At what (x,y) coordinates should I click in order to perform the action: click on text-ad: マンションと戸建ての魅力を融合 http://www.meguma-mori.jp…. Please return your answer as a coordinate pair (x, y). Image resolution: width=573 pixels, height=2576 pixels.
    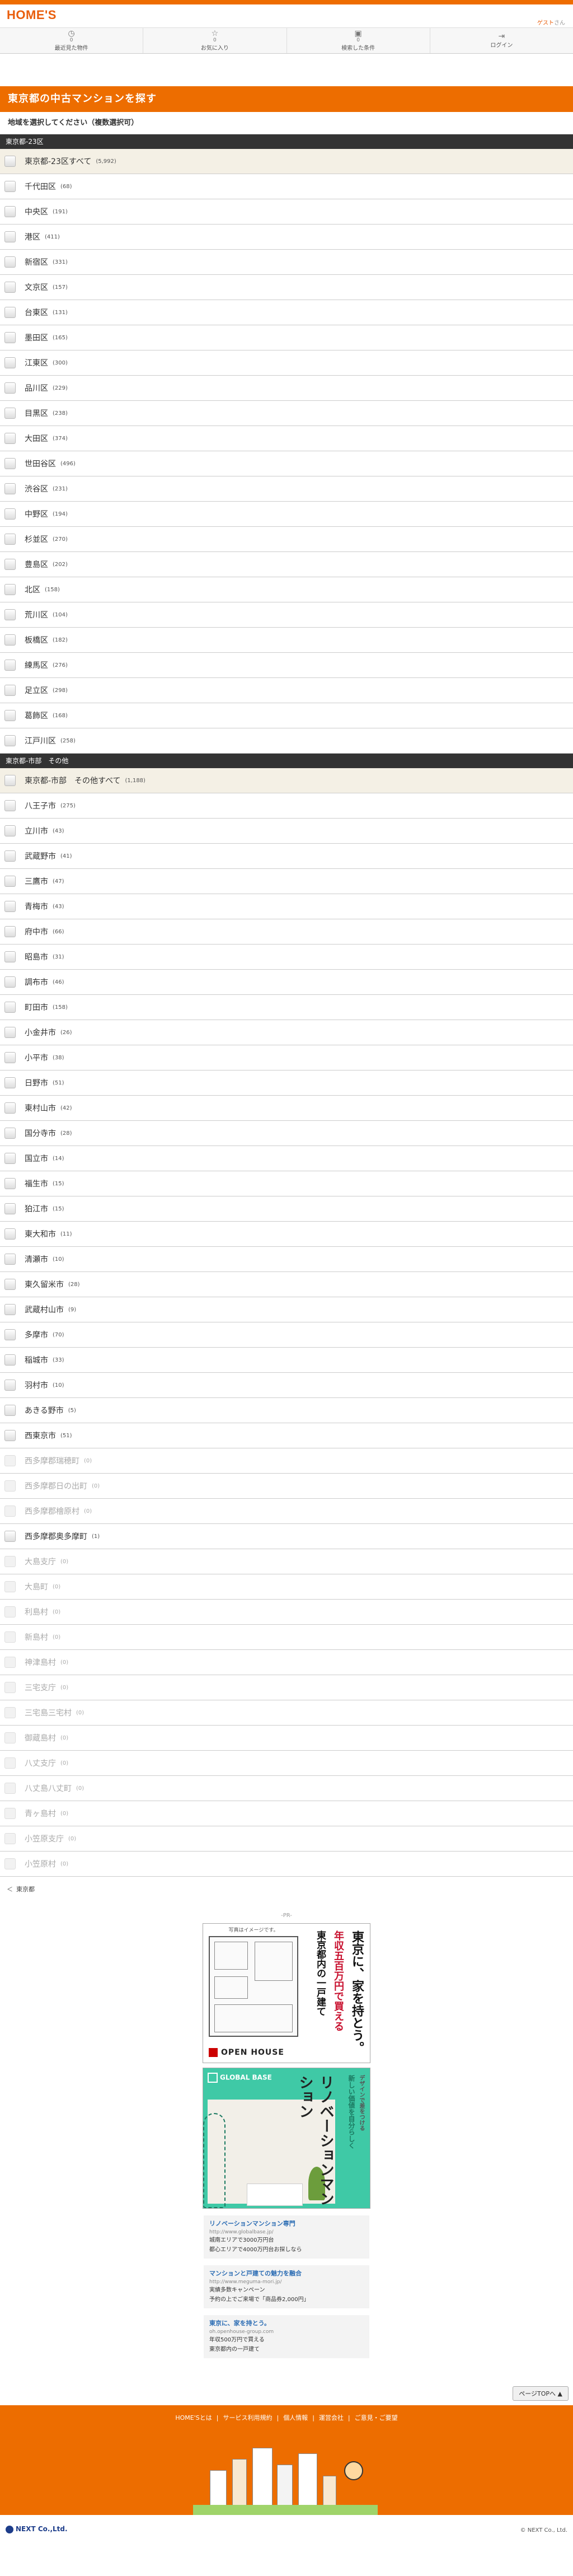
    Looking at the image, I should click on (286, 2286).